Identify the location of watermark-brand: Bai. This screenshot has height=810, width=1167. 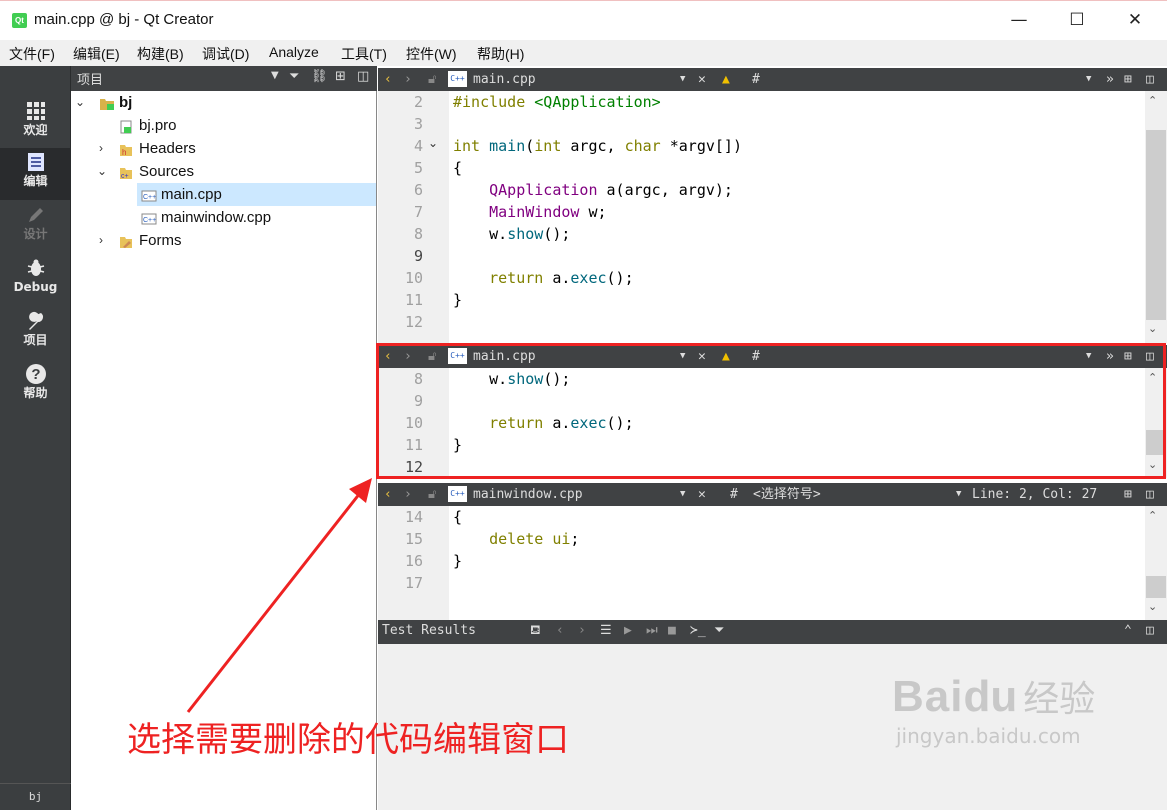
(928, 696).